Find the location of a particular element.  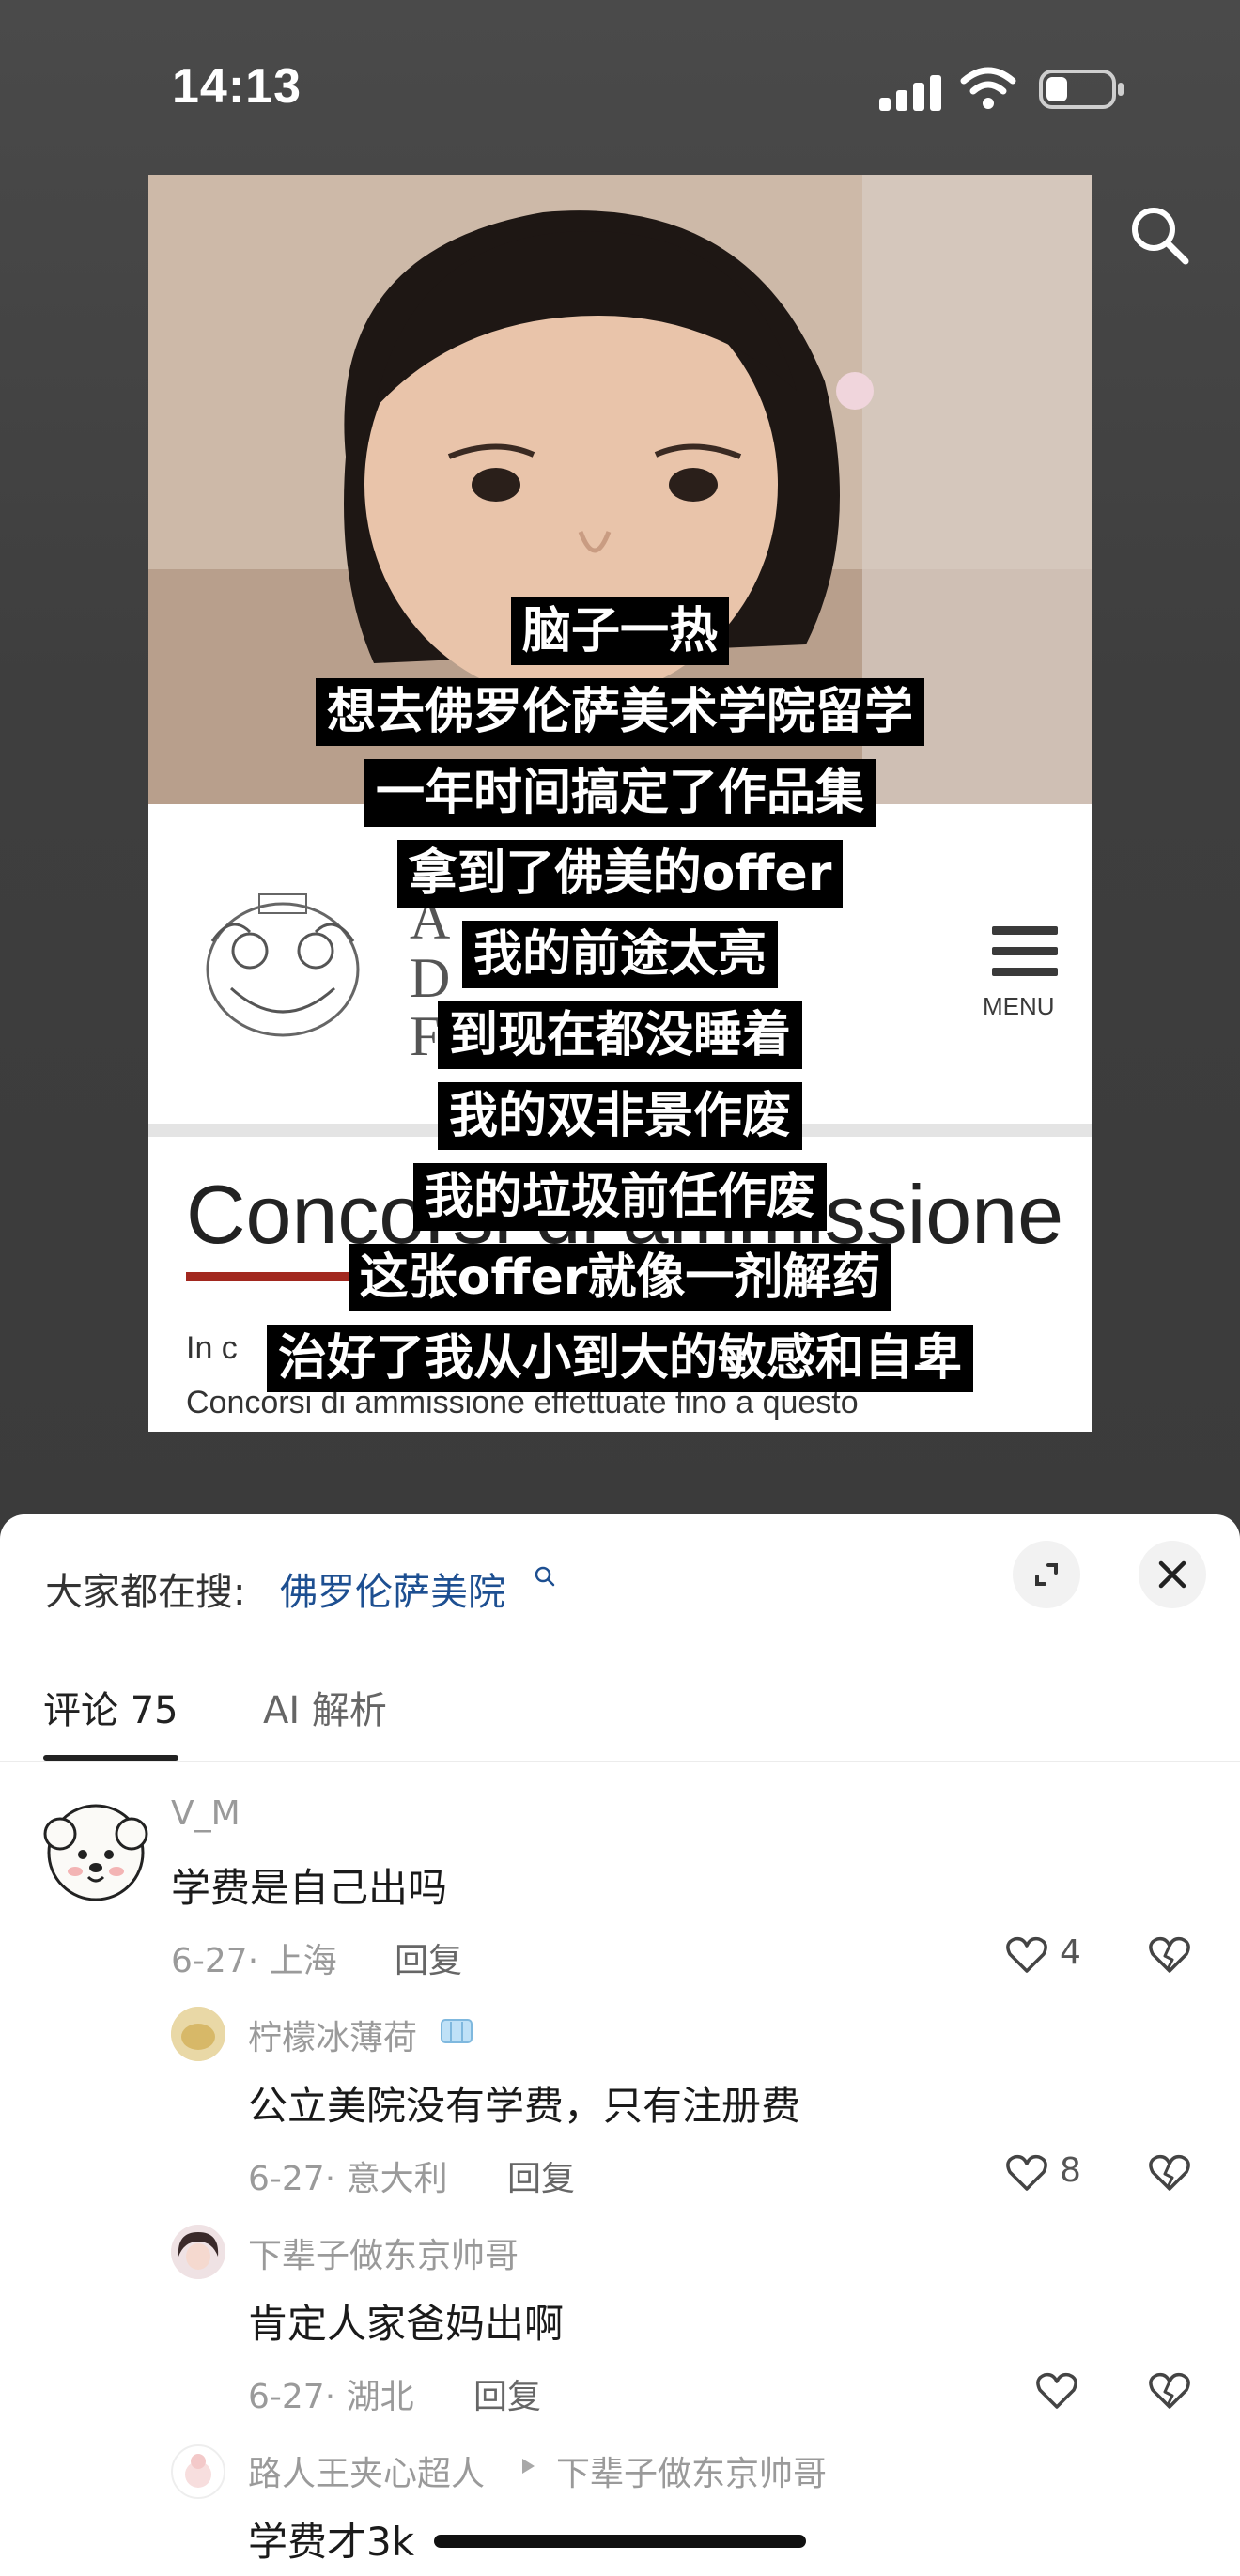

wifi-icon is located at coordinates (988, 88).